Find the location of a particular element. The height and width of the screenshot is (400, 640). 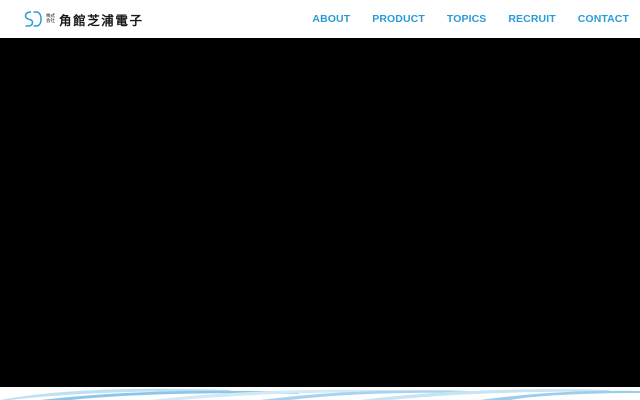

main-nav: ABOUT PRODUCT TOPICS RECRUIT CONTACT is located at coordinates (470, 19).